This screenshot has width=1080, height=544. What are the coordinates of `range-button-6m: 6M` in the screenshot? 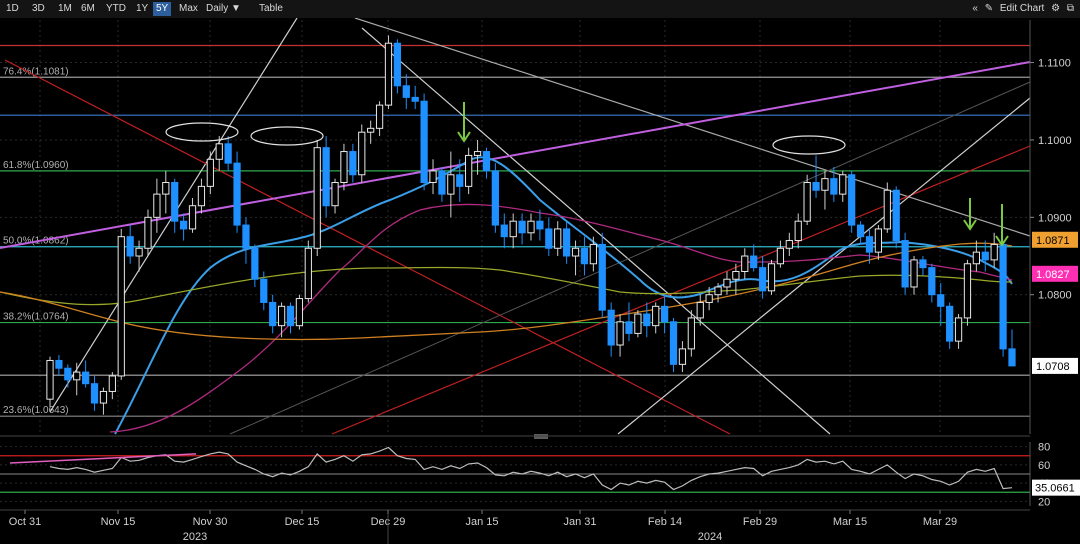 It's located at (88, 9).